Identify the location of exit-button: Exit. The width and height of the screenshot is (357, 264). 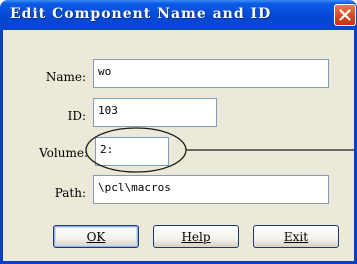
(296, 236).